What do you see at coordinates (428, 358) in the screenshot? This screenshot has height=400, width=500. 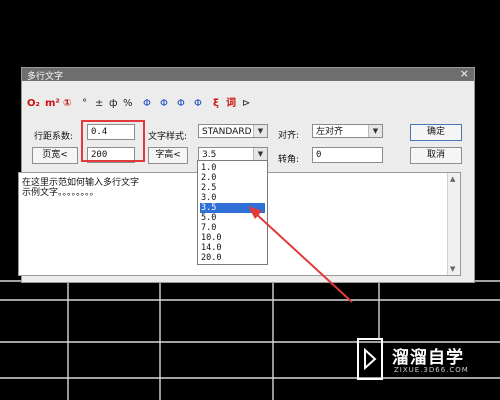 I see `brand-name: 溜溜自学` at bounding box center [428, 358].